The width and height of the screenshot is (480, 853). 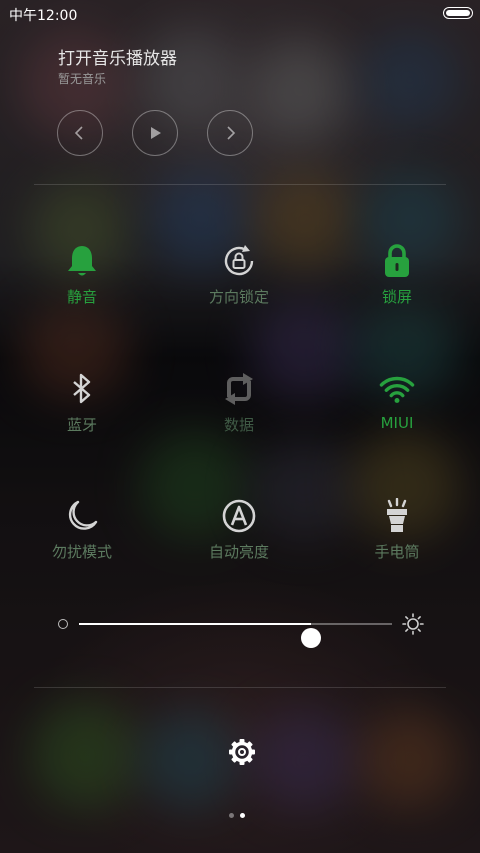 I want to click on brightness-slider, so click(x=241, y=628).